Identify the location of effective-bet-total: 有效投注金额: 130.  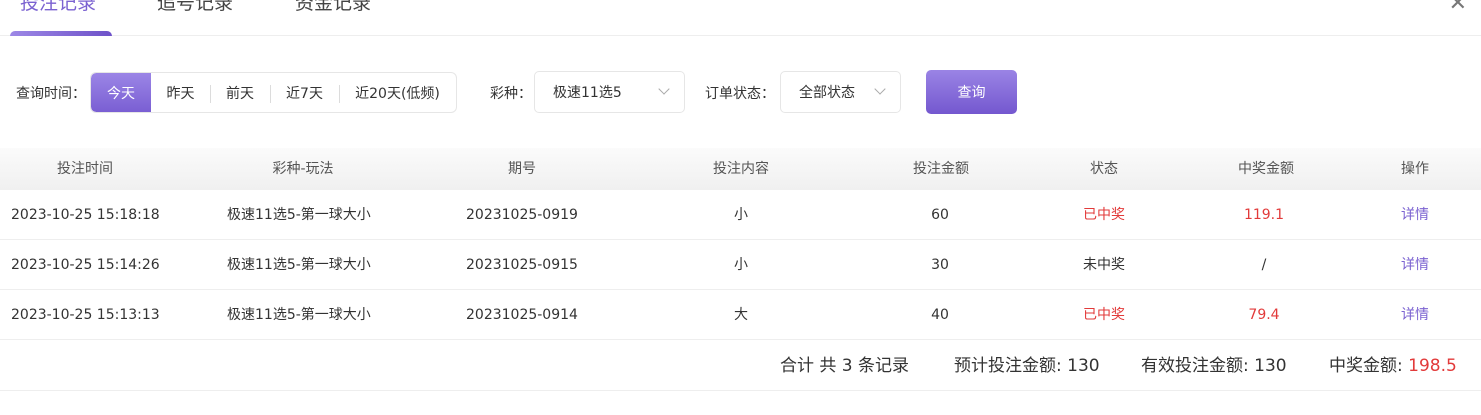
(1214, 366).